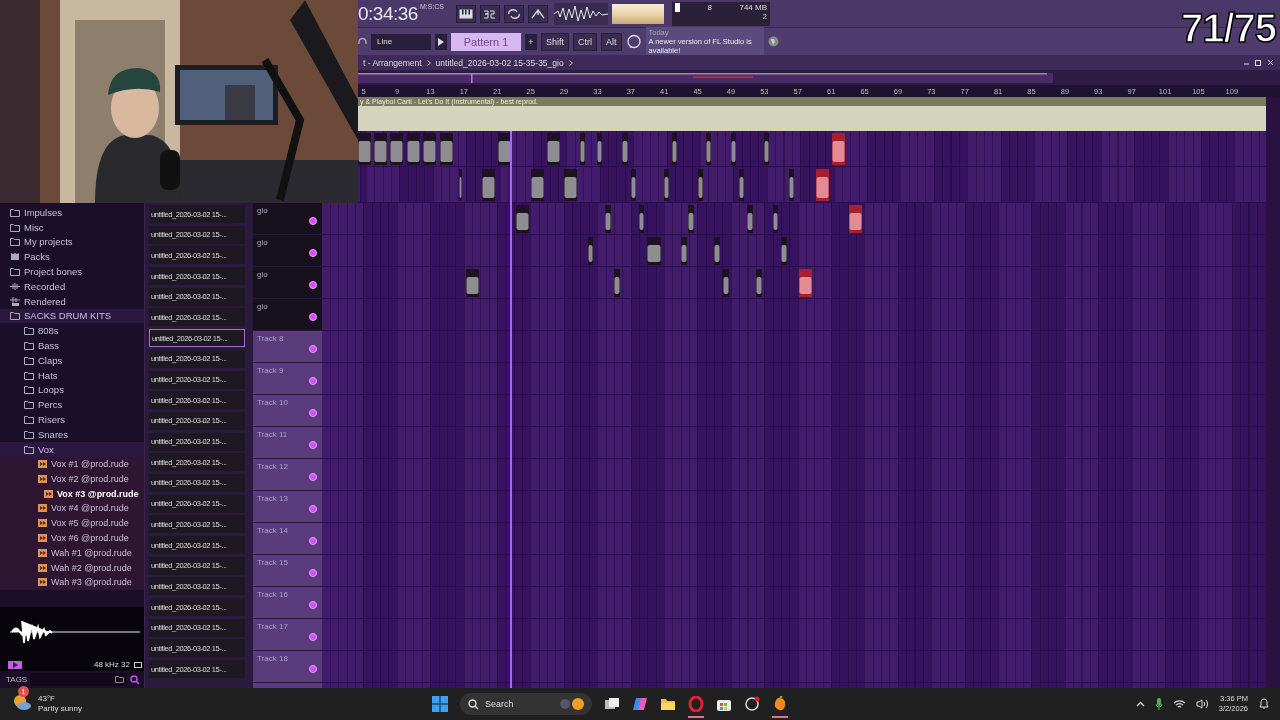 The width and height of the screenshot is (1280, 720). I want to click on add-pattern-button: +, so click(531, 41).